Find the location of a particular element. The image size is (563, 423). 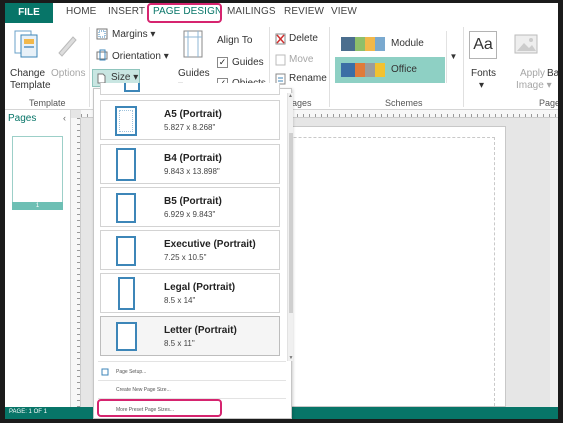

size-item-b5: B5 (Portrait) 6.929 x 9.843" is located at coordinates (190, 207).